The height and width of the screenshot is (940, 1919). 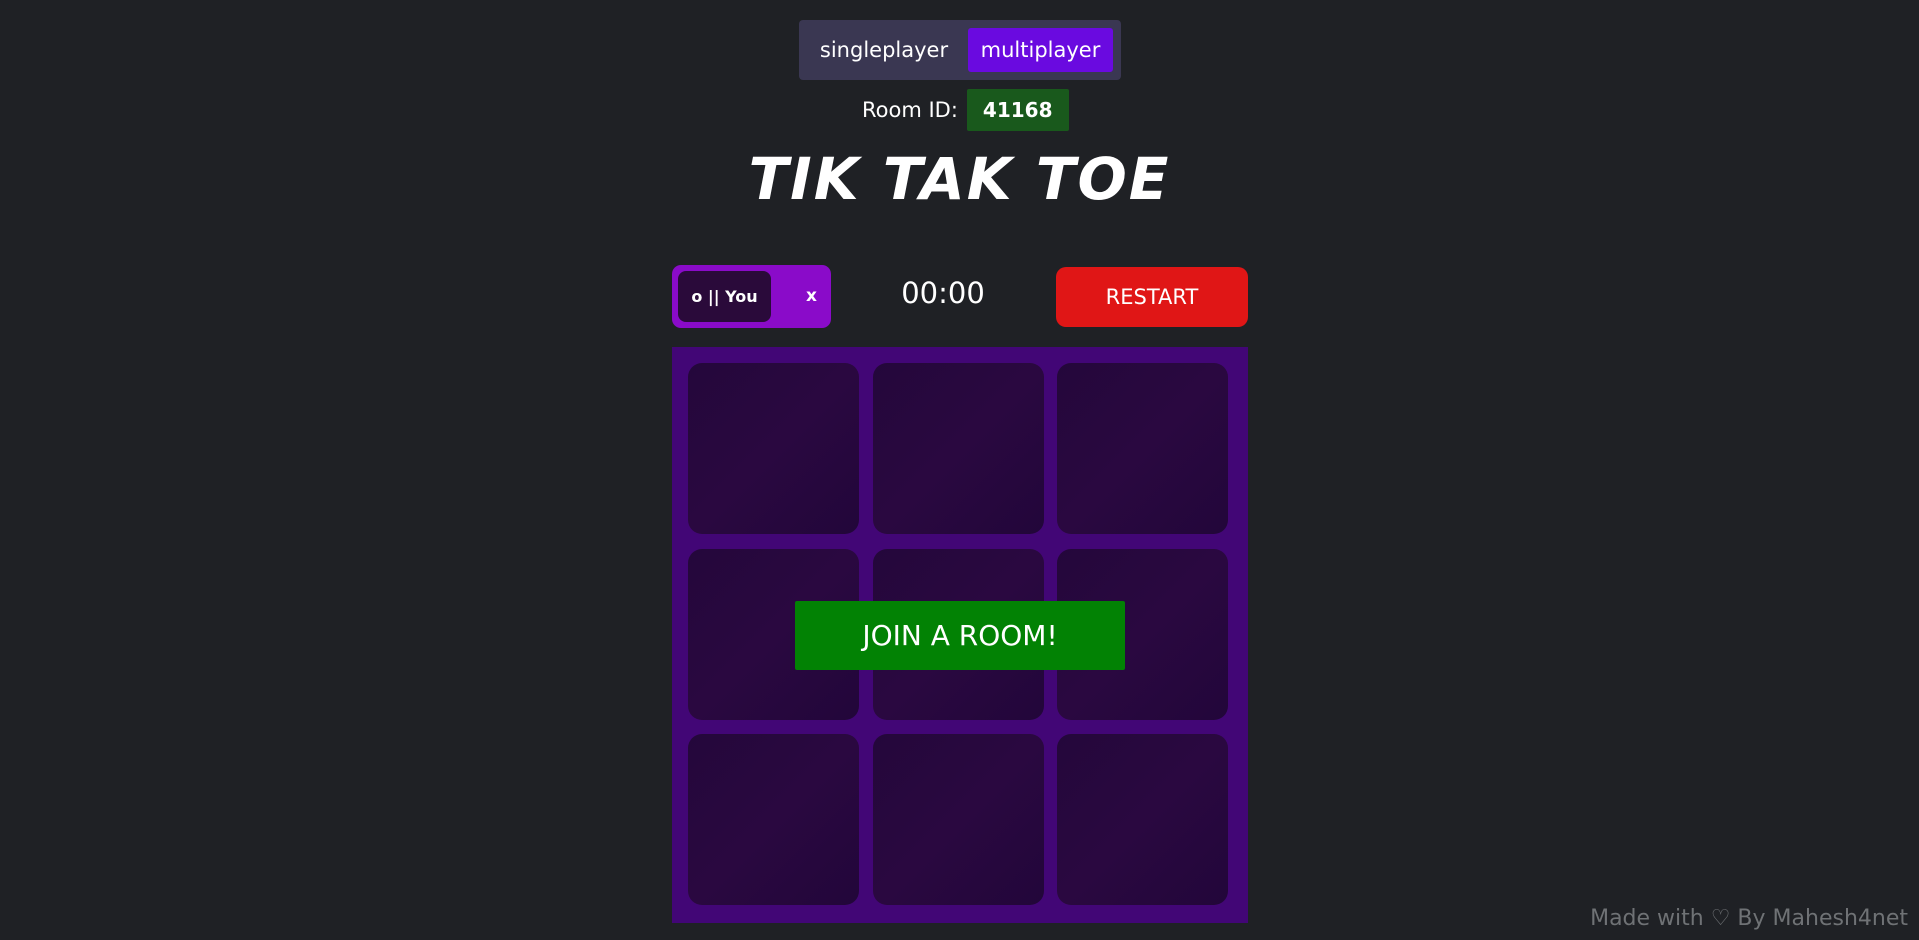 I want to click on restart-button: RESTART, so click(x=1152, y=297).